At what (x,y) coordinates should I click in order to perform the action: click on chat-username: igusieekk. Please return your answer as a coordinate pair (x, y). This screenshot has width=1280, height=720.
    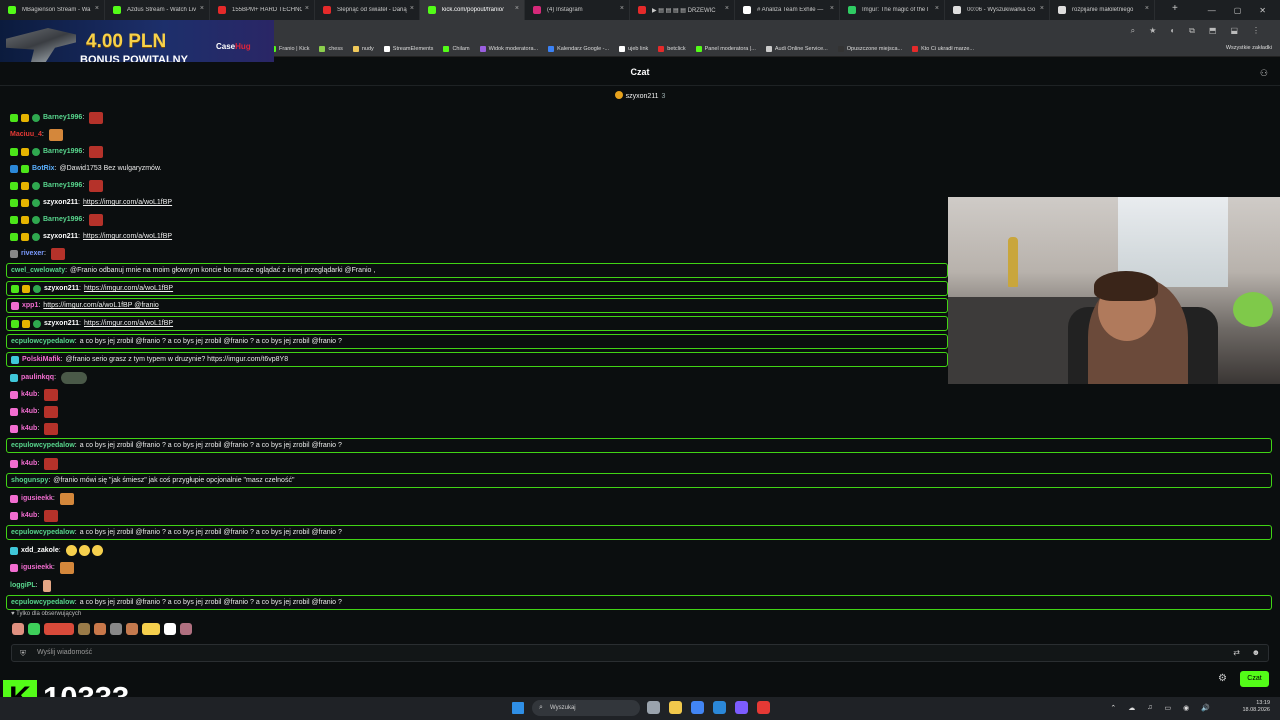
    Looking at the image, I should click on (37, 498).